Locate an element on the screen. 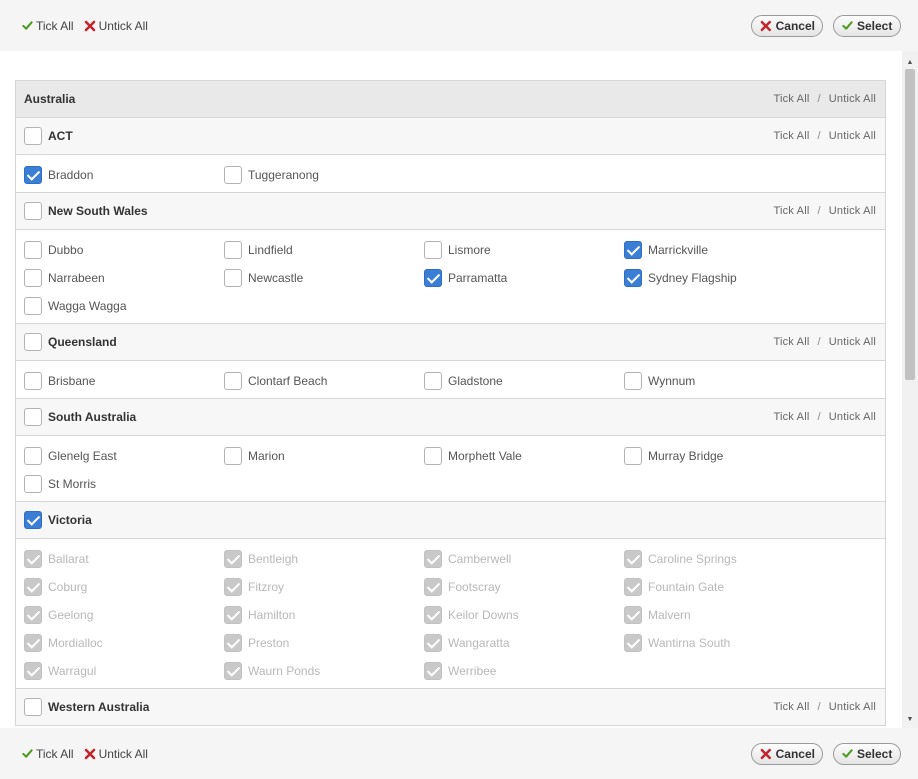 The image size is (918, 779). location-item: Newcastle is located at coordinates (324, 278).